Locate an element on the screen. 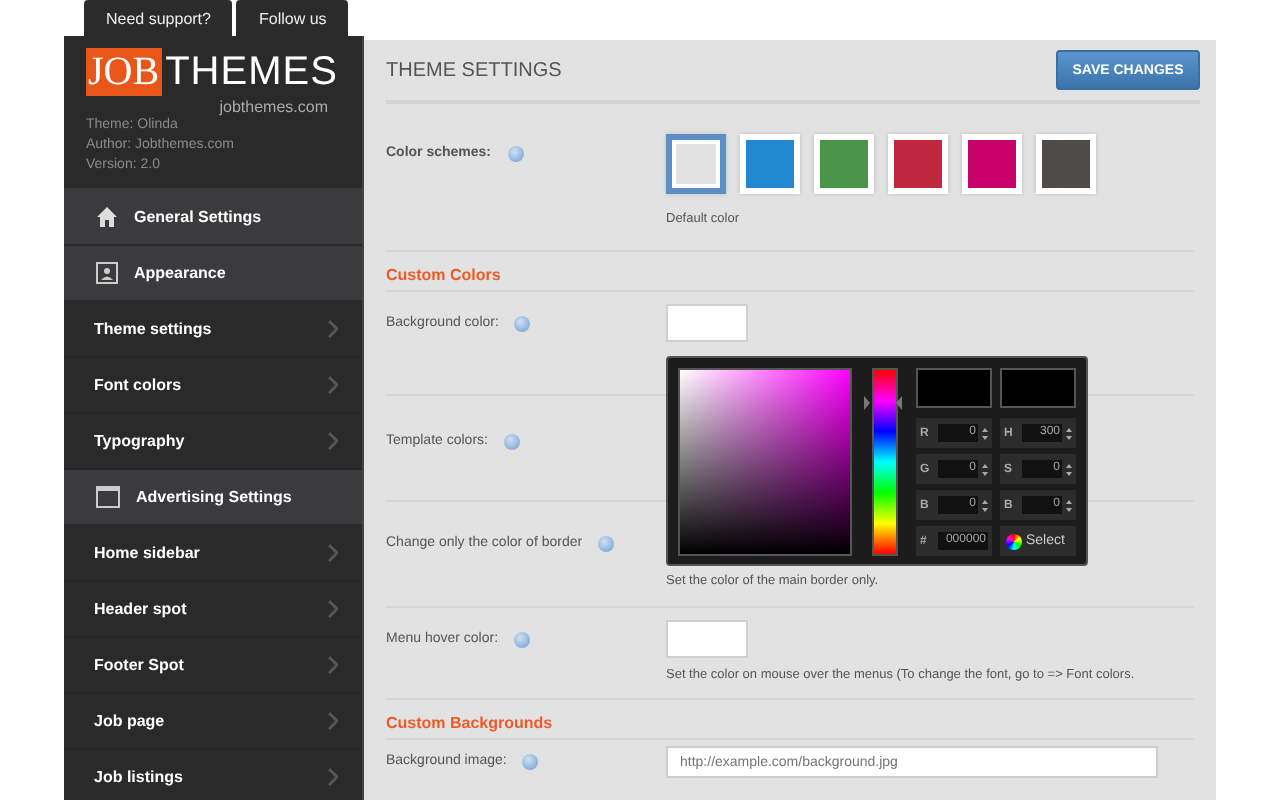 The width and height of the screenshot is (1280, 800). section-heading: Custom Colors is located at coordinates (790, 272).